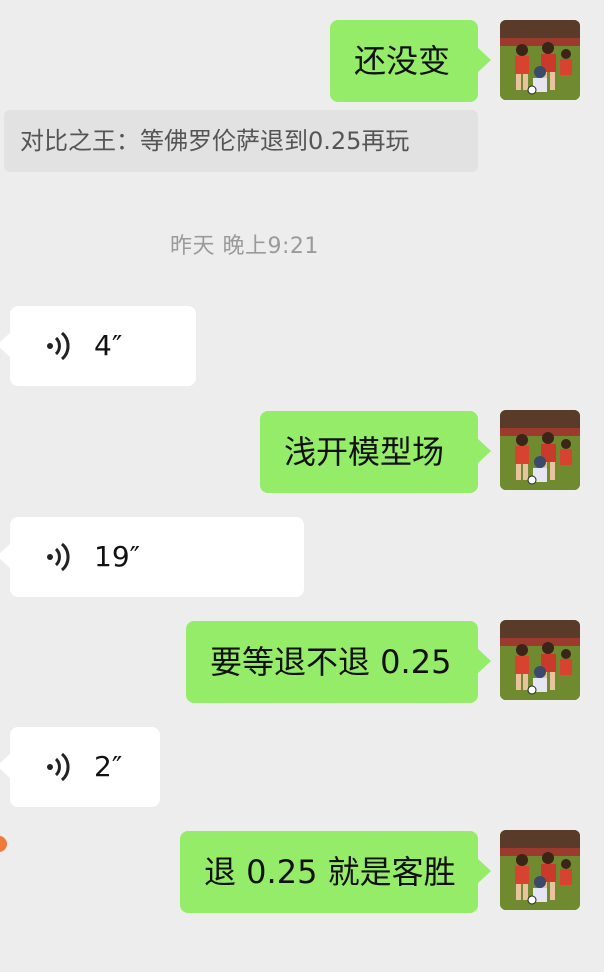  I want to click on voice-message: 4″, so click(98, 346).